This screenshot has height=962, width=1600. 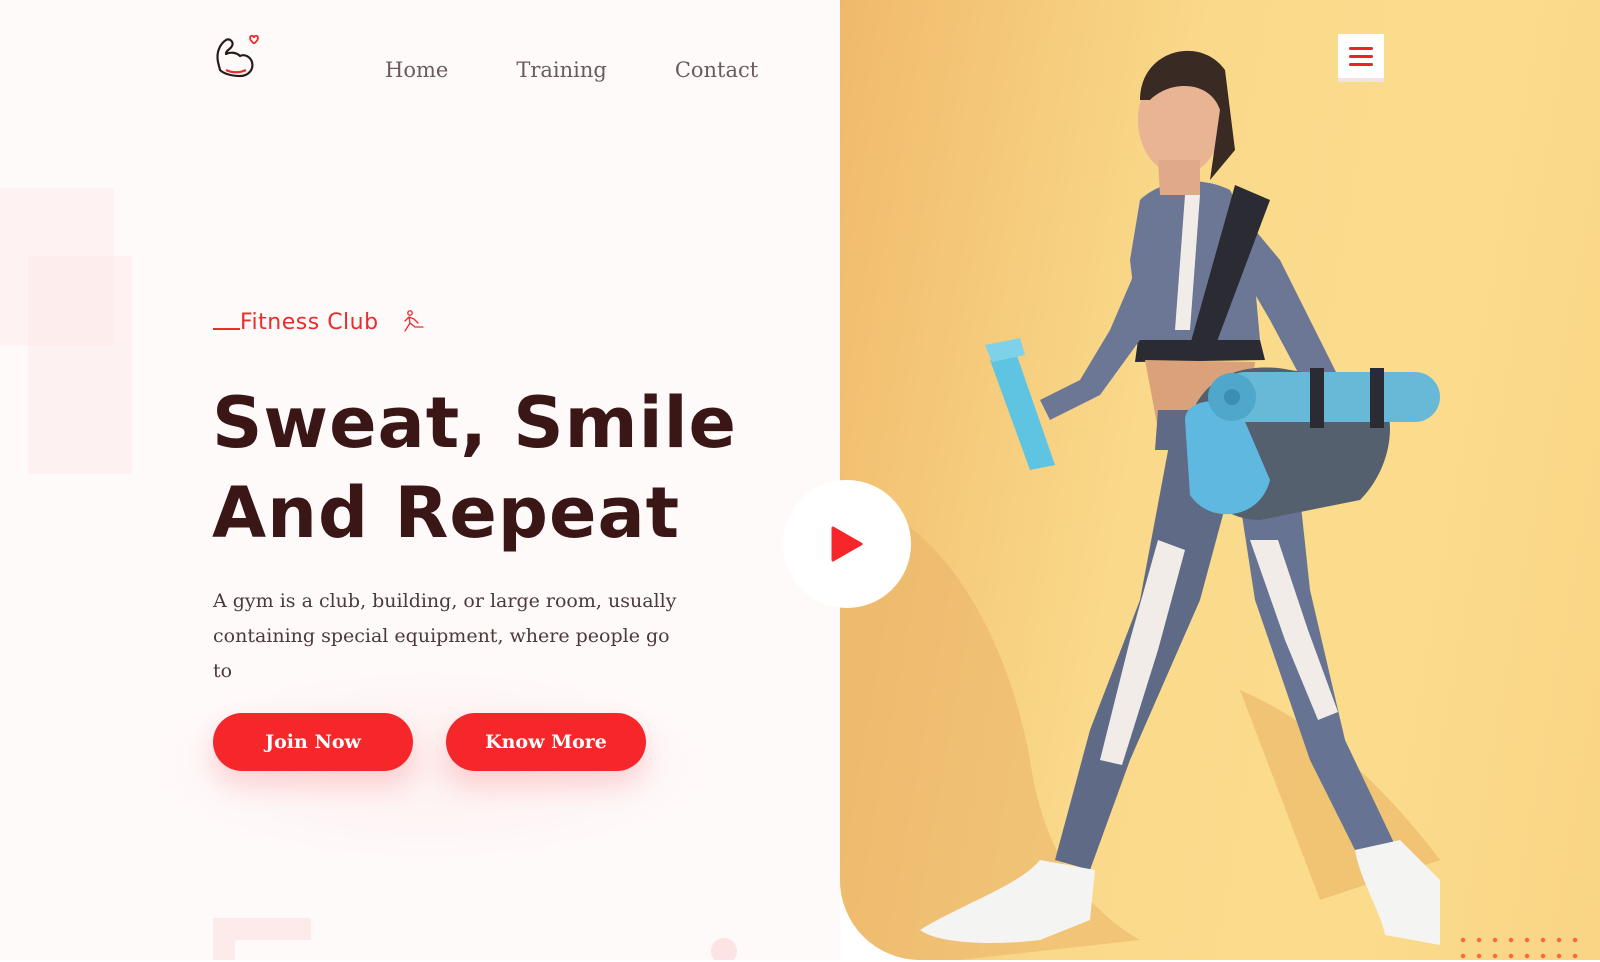 I want to click on main-nav: Home Training Contact, so click(x=605, y=70).